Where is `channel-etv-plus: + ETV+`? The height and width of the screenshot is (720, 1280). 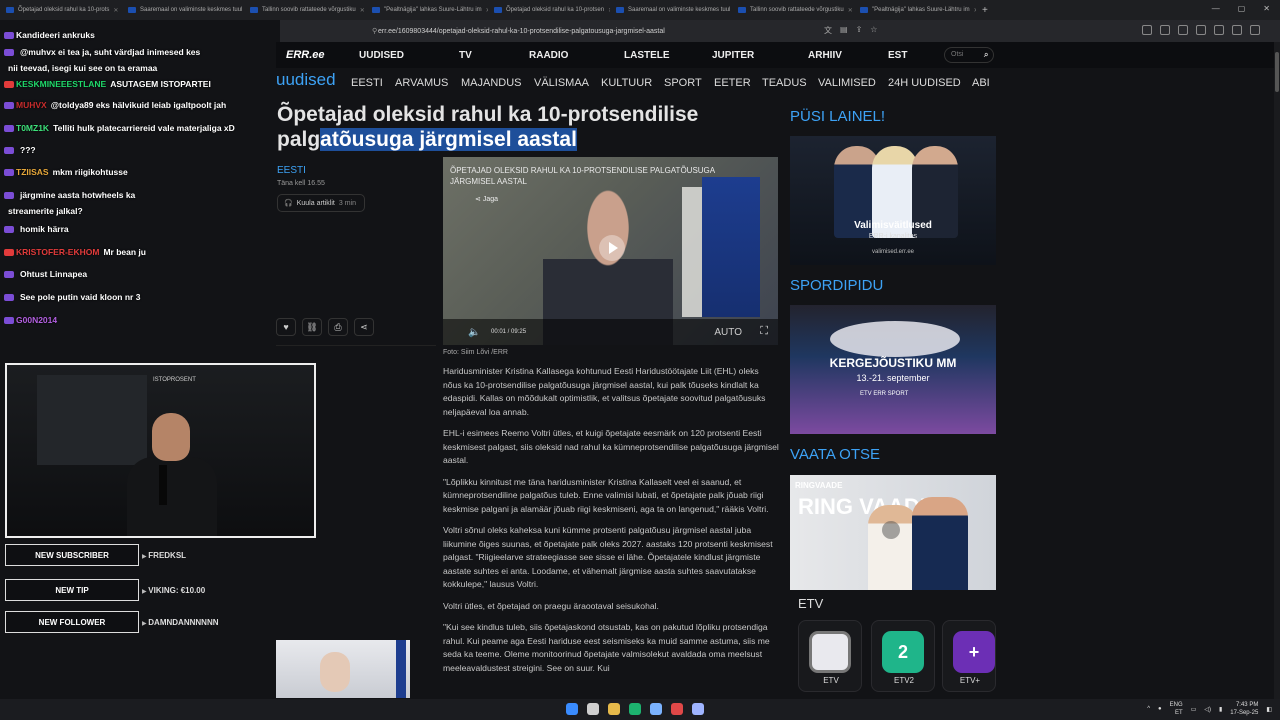 channel-etv-plus: + ETV+ is located at coordinates (969, 656).